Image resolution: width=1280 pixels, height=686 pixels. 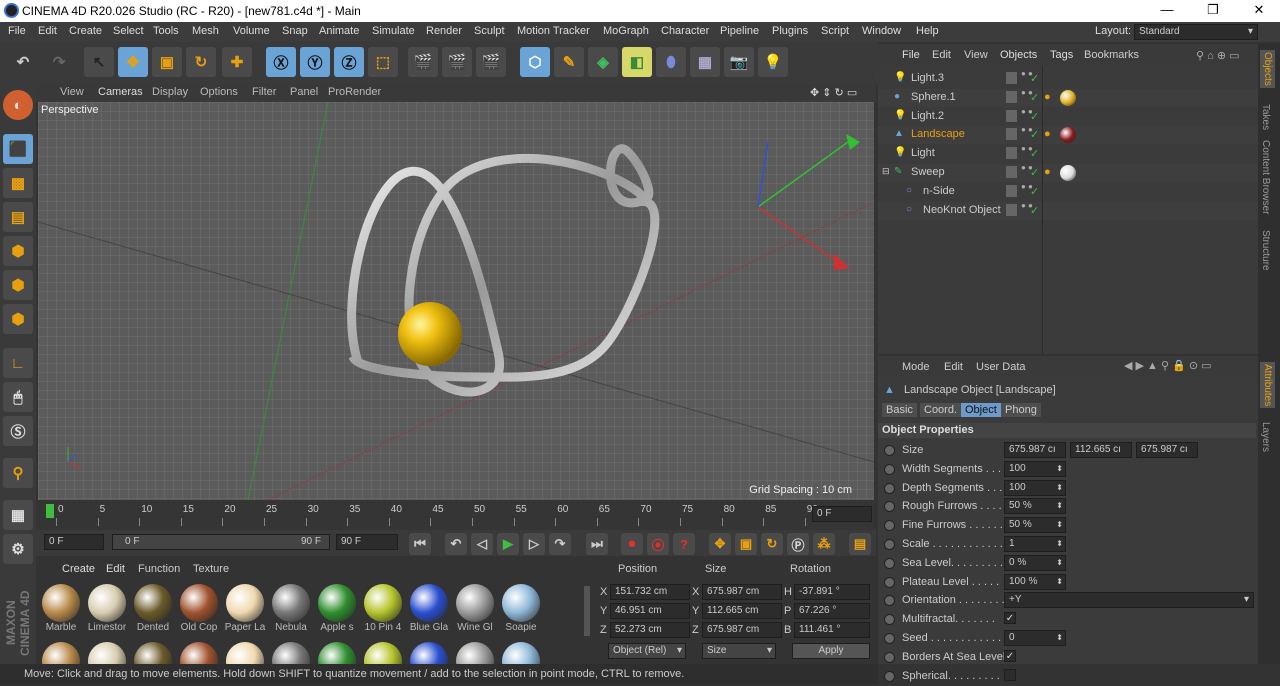 What do you see at coordinates (832, 630) in the screenshot?
I see `coord-rotation-field: 111.461 °` at bounding box center [832, 630].